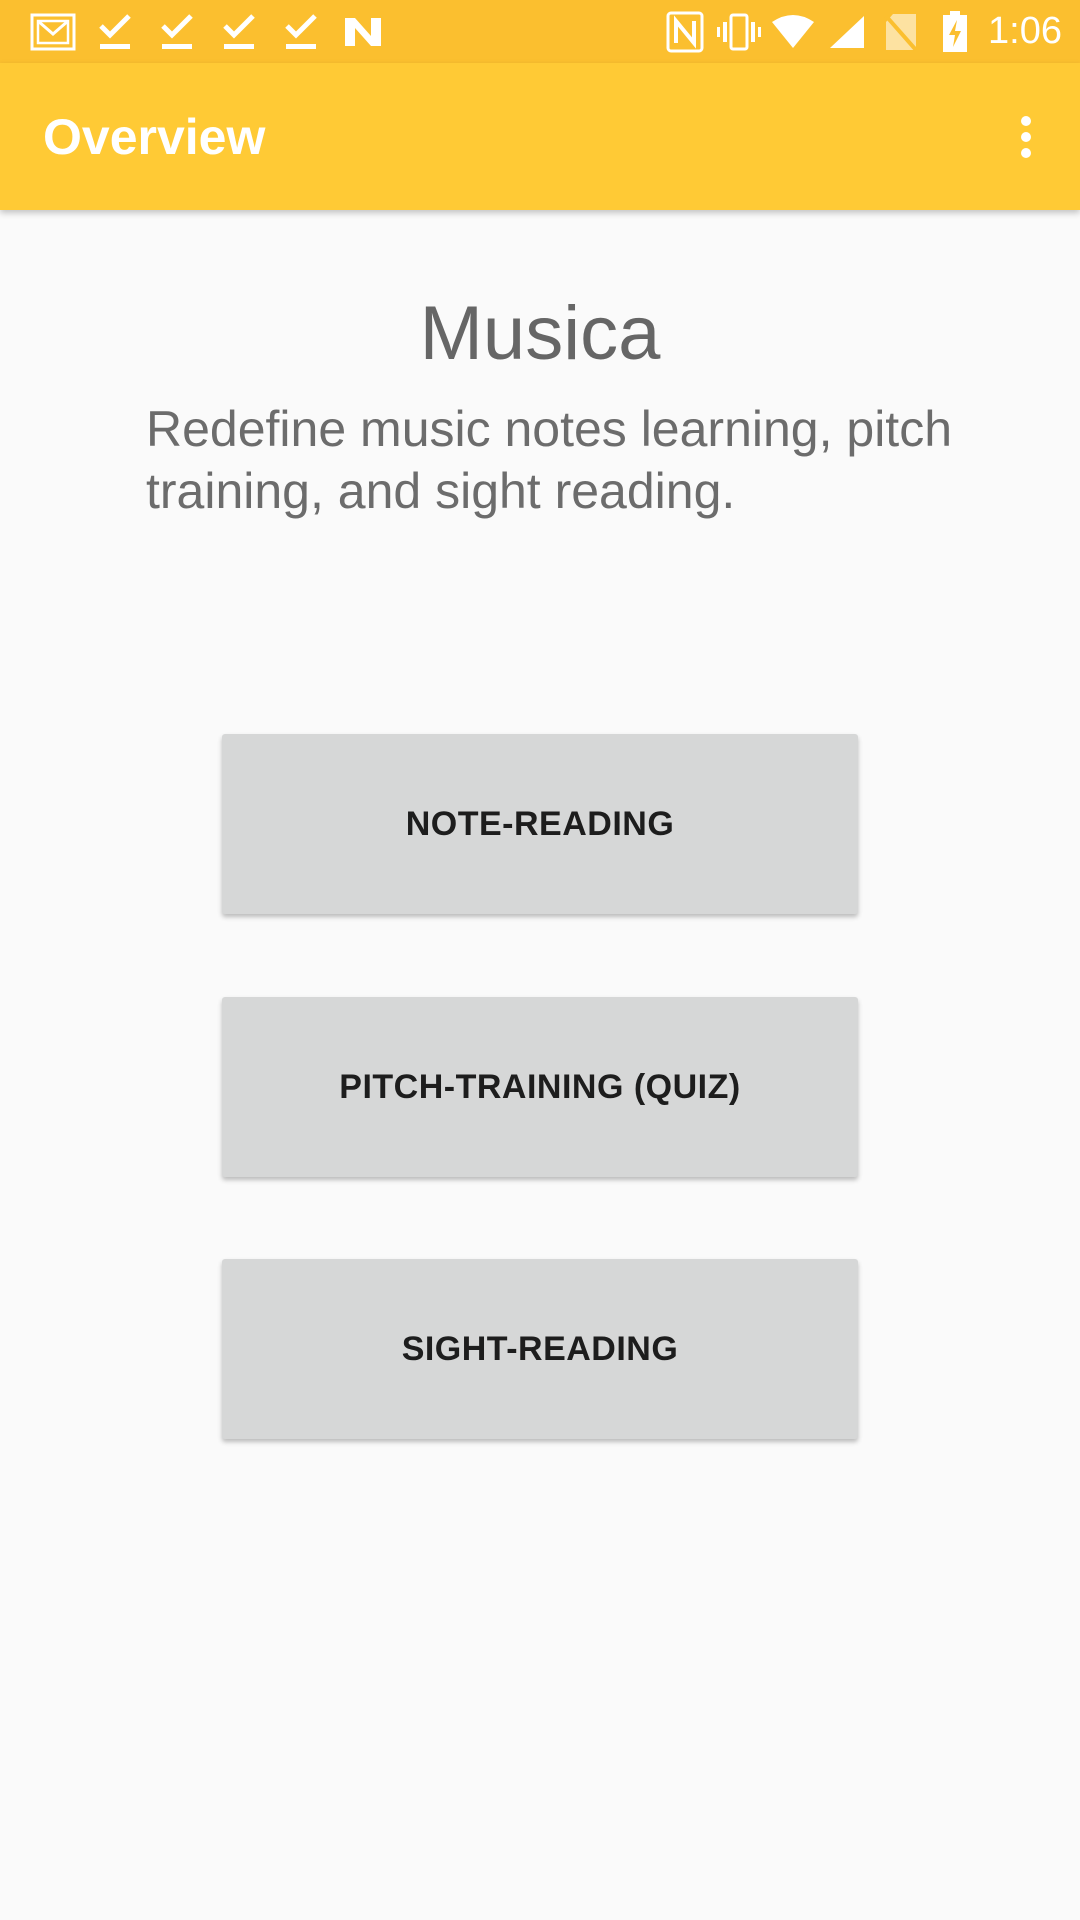 This screenshot has width=1080, height=1920. What do you see at coordinates (53, 32) in the screenshot?
I see `gmail-icon` at bounding box center [53, 32].